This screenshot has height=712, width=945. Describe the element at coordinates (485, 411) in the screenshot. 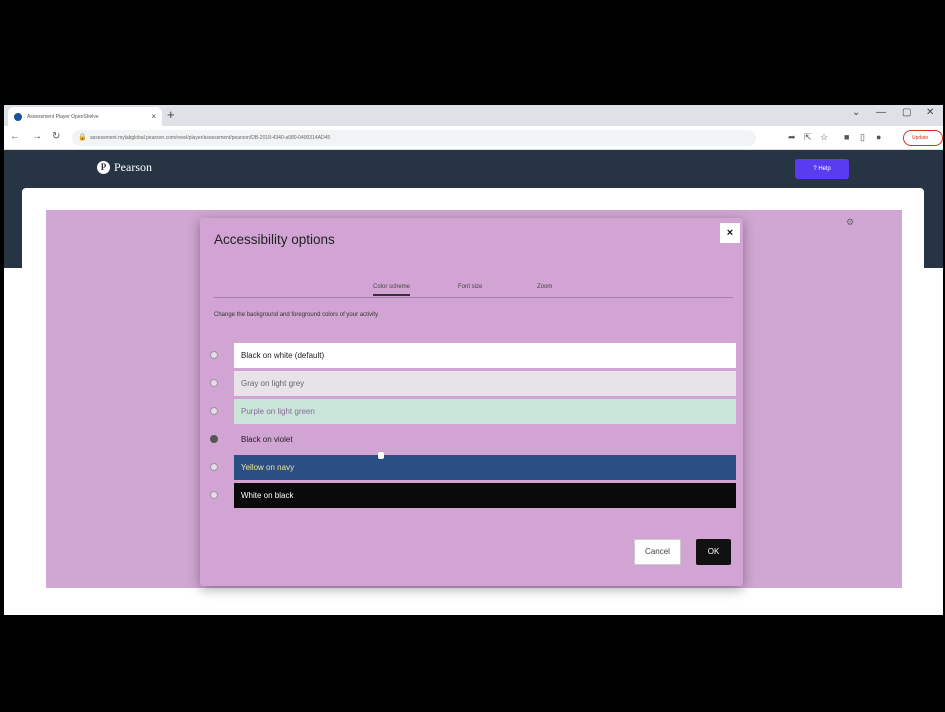

I see `option-label: Purple on light green` at that location.